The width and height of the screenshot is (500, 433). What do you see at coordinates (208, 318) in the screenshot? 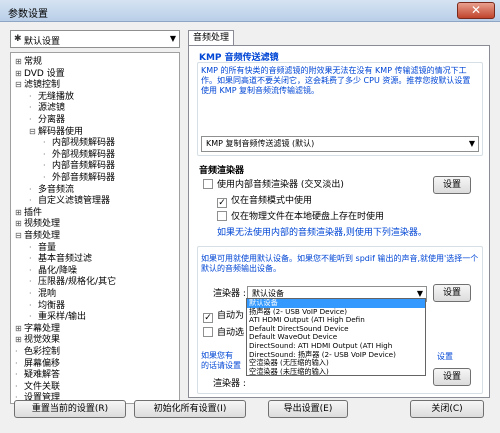
I see `auto-for-box: ✓` at bounding box center [208, 318].